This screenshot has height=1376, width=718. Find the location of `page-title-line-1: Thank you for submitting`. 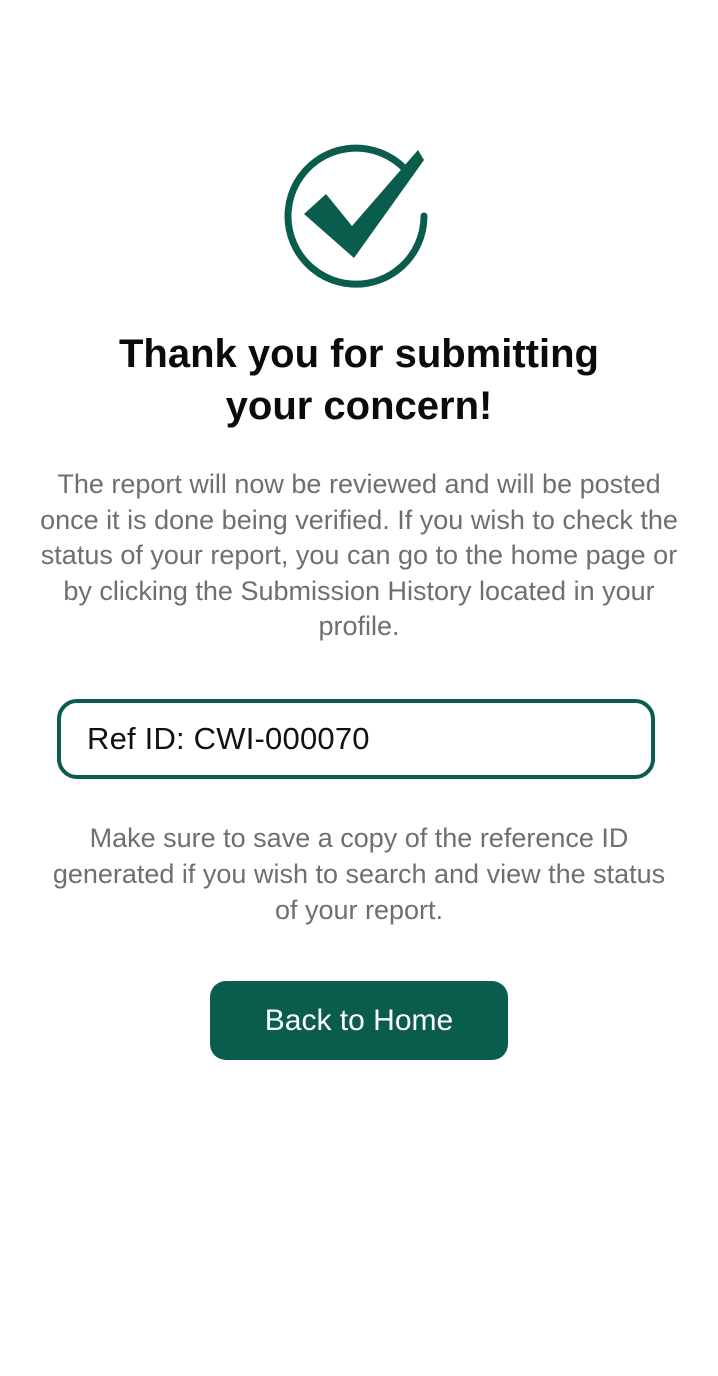

page-title-line-1: Thank you for submitting is located at coordinates (359, 354).